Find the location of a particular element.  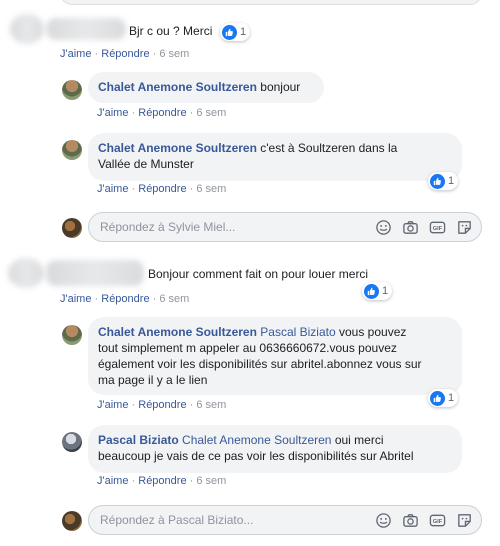

reply-text-line: vous pouvez is located at coordinates (372, 332).